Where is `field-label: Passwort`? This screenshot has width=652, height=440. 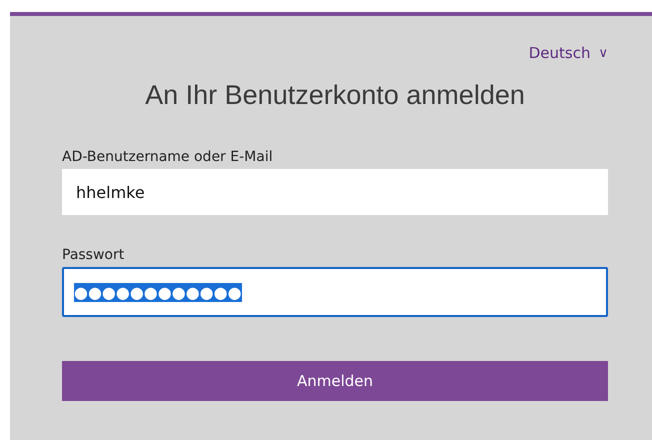 field-label: Passwort is located at coordinates (94, 255).